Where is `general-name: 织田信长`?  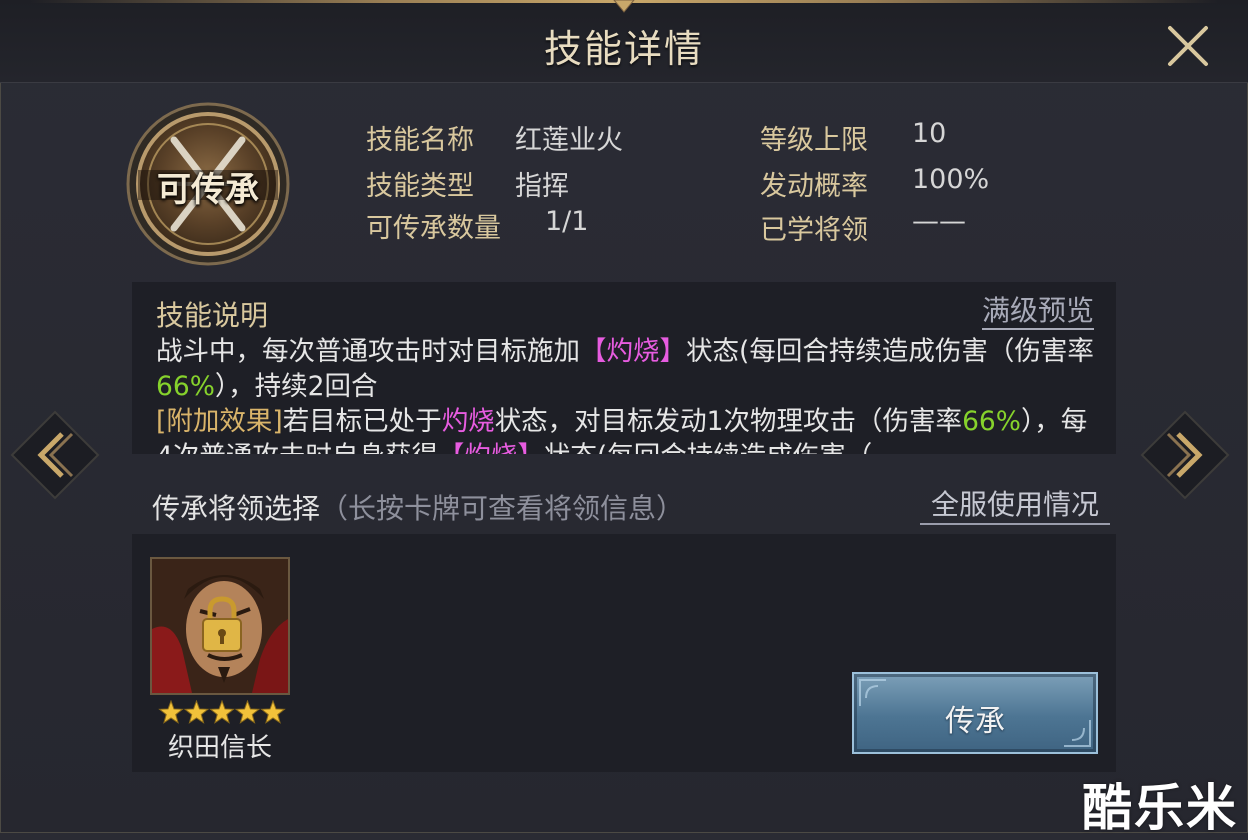
general-name: 织田信长 is located at coordinates (219, 748).